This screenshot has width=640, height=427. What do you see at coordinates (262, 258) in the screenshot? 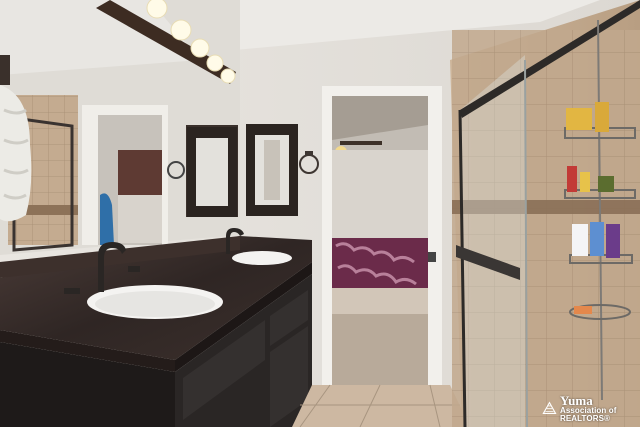
I see `sink-basin-back` at bounding box center [262, 258].